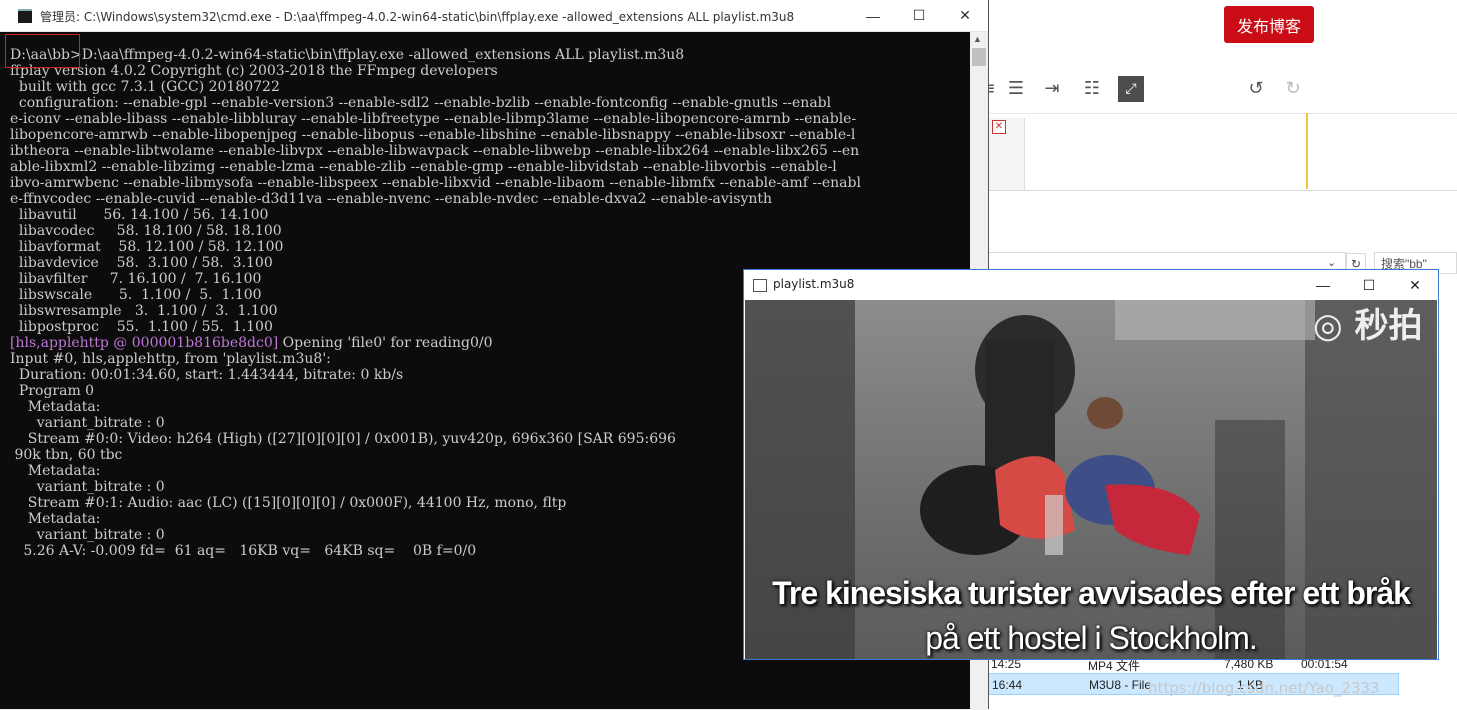 The image size is (1457, 710). I want to click on ordered-list-icon: ☷, so click(1092, 89).